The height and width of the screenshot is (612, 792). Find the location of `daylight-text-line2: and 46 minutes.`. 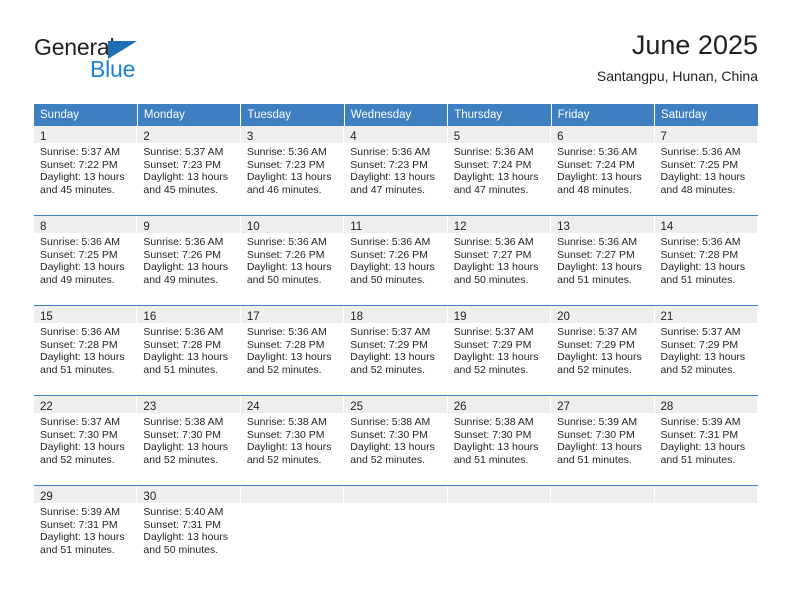

daylight-text-line2: and 46 minutes. is located at coordinates (284, 189).